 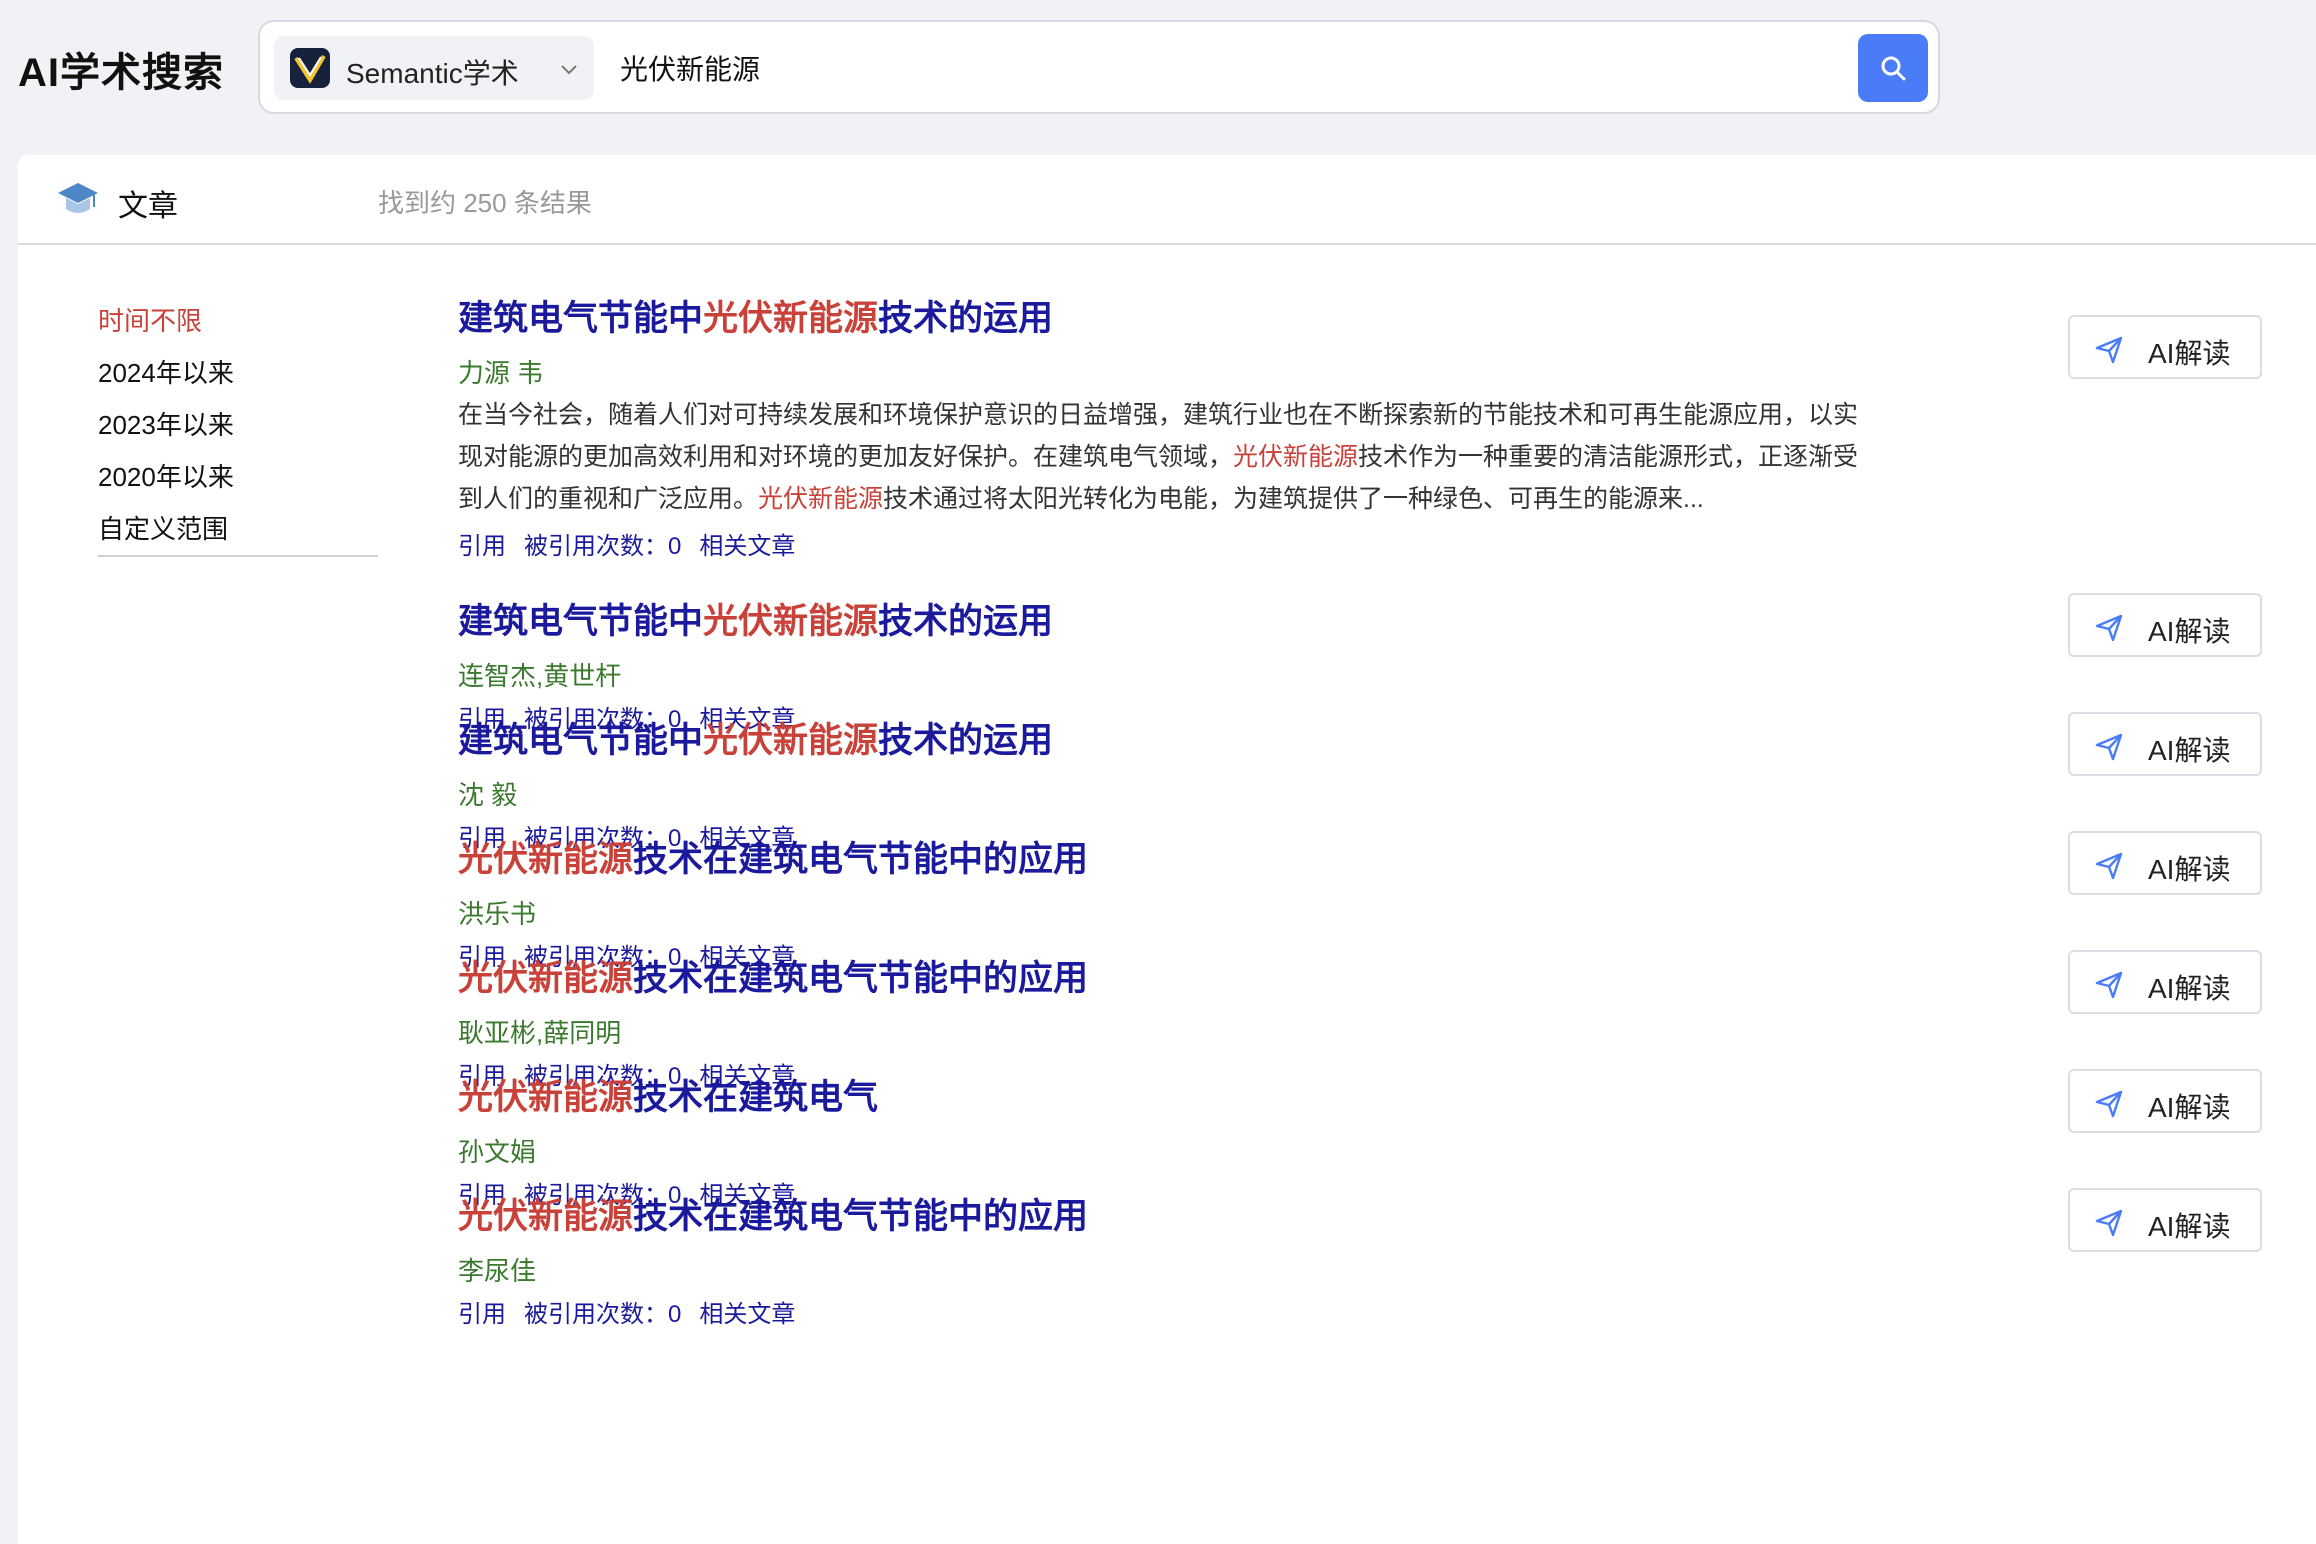 I want to click on search-box: Semantic学术, so click(x=1099, y=67).